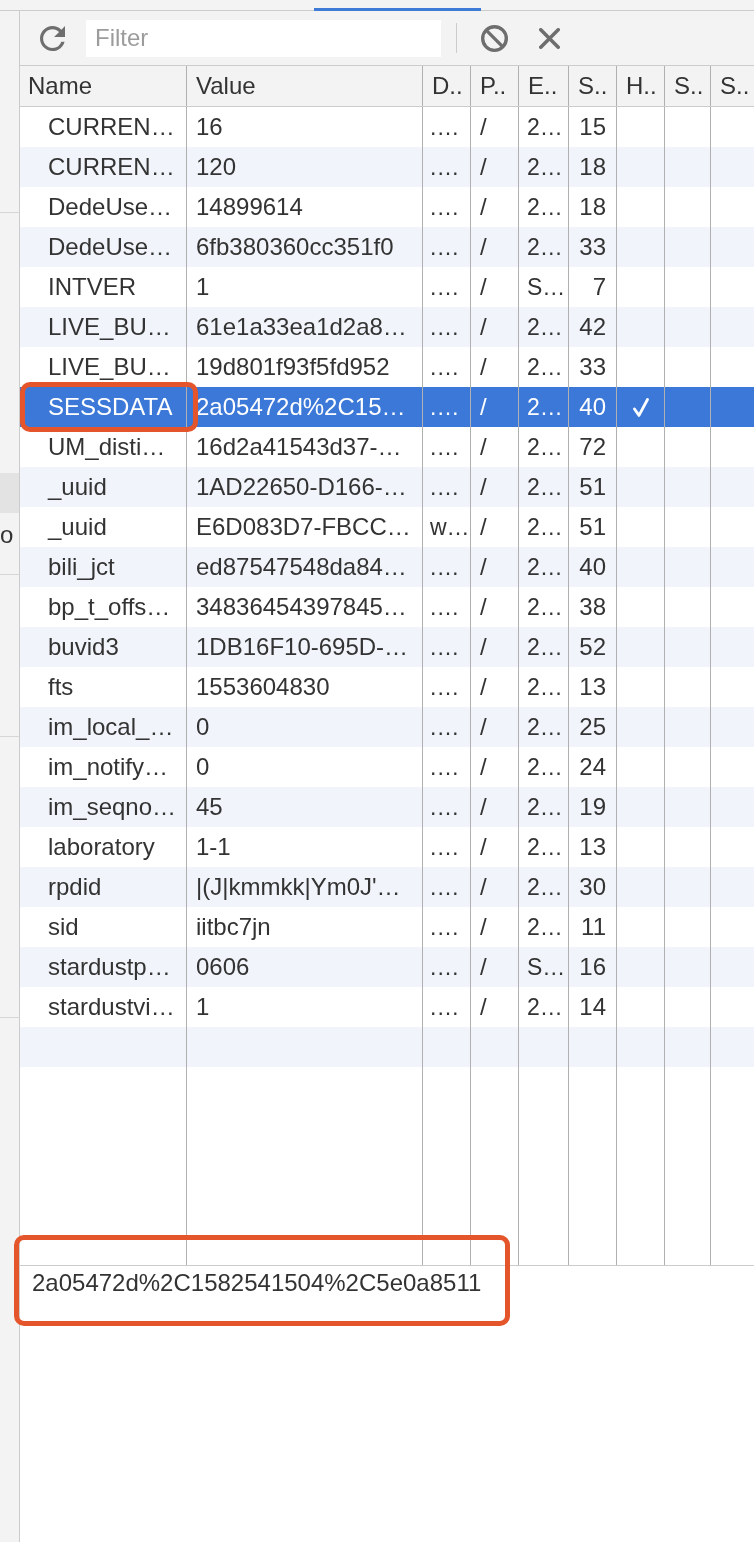 The image size is (754, 1542). Describe the element at coordinates (52, 38) in the screenshot. I see `refresh-icon` at that location.